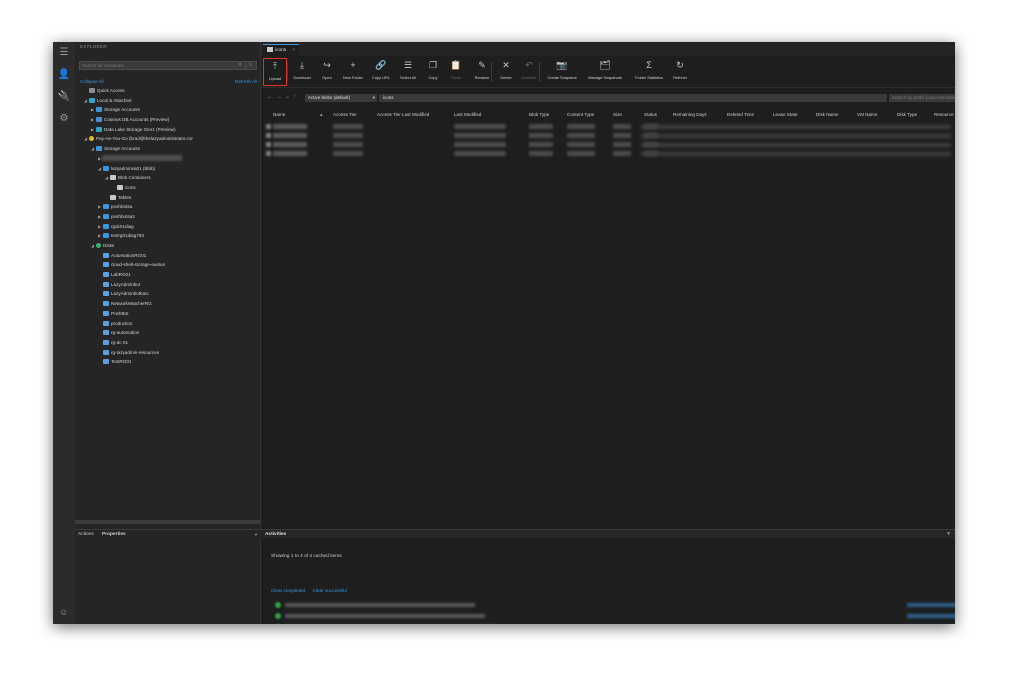 The height and width of the screenshot is (698, 1024). What do you see at coordinates (168, 91) in the screenshot?
I see `tree-node: Quick Access` at bounding box center [168, 91].